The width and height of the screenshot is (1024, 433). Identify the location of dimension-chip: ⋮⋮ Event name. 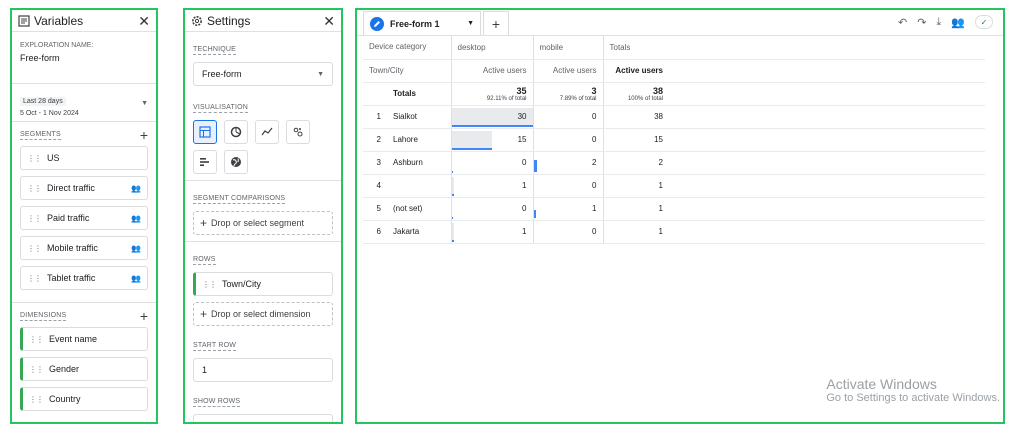
(84, 339).